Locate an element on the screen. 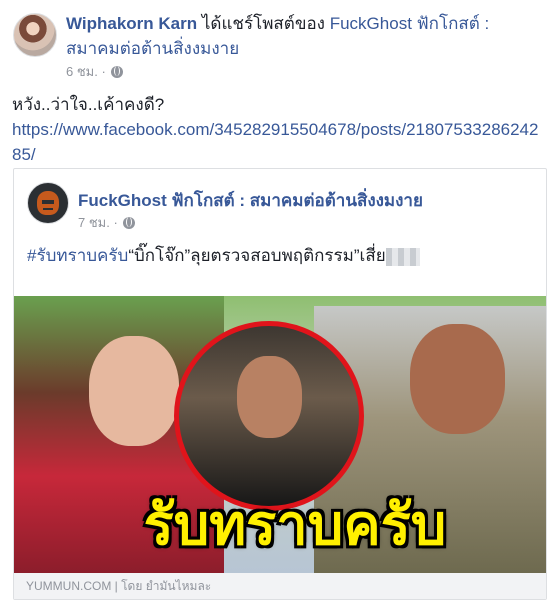 This screenshot has height=600, width=558. redacted-text is located at coordinates (402, 256).